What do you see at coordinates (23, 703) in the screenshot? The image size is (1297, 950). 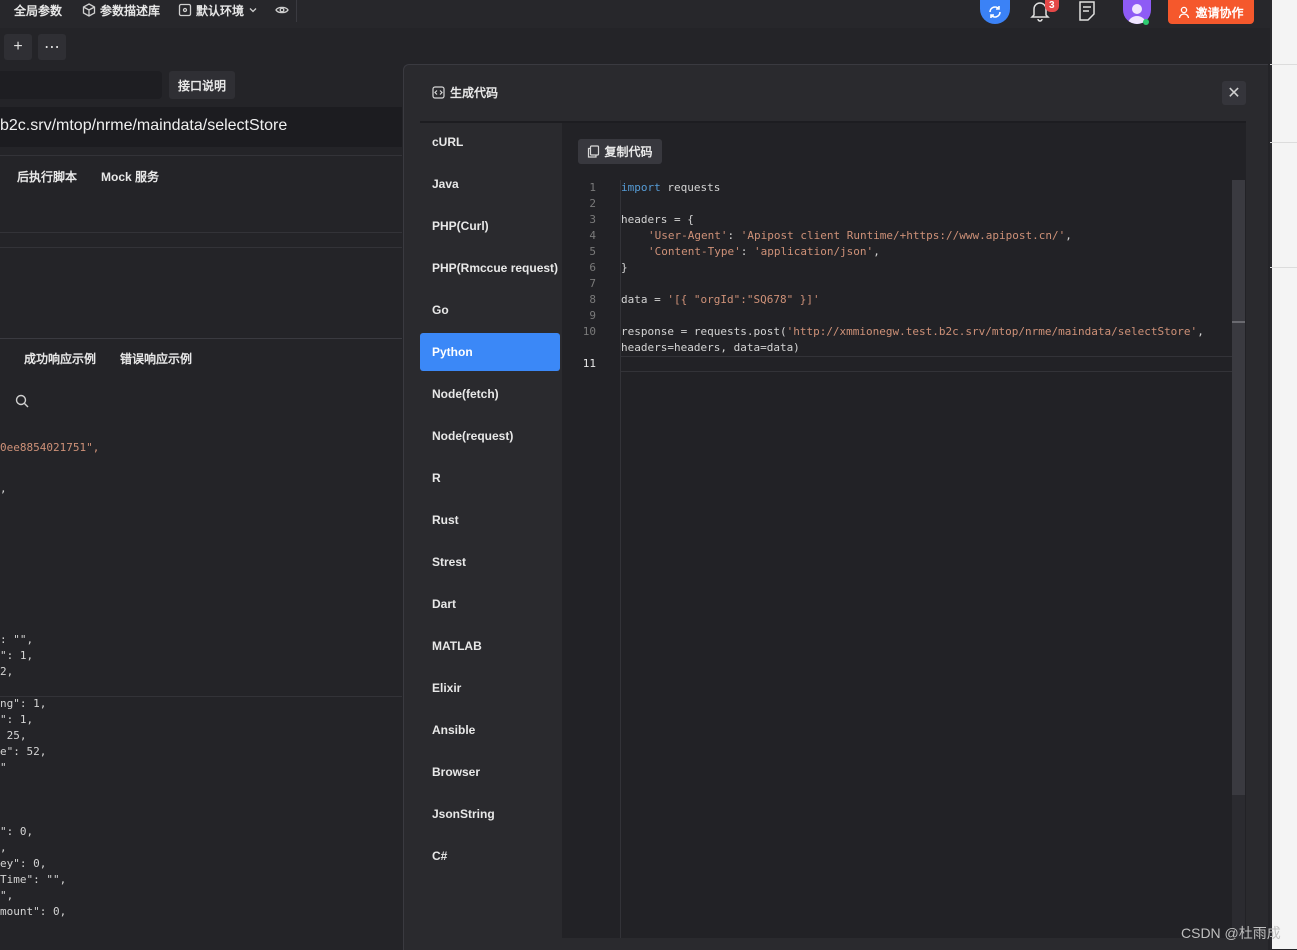 I see `response-line: ng": 1,` at bounding box center [23, 703].